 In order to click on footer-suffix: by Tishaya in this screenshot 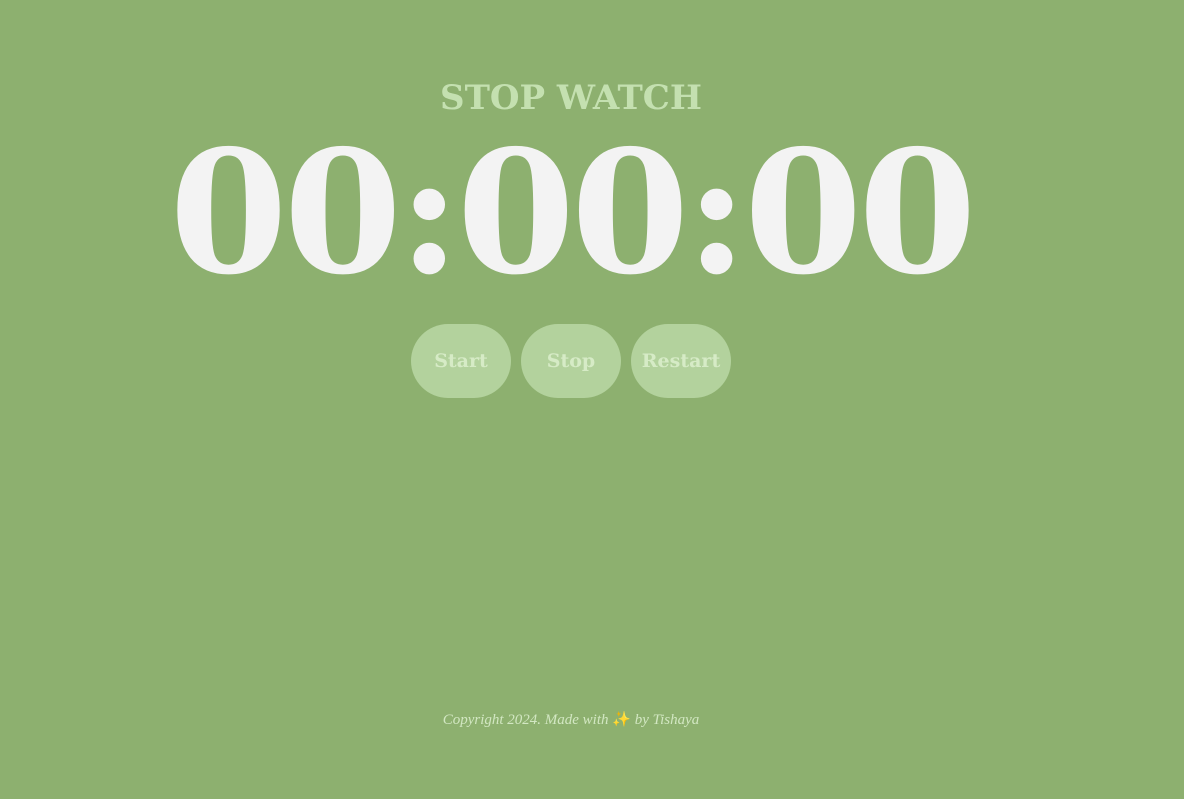, I will do `click(667, 720)`.